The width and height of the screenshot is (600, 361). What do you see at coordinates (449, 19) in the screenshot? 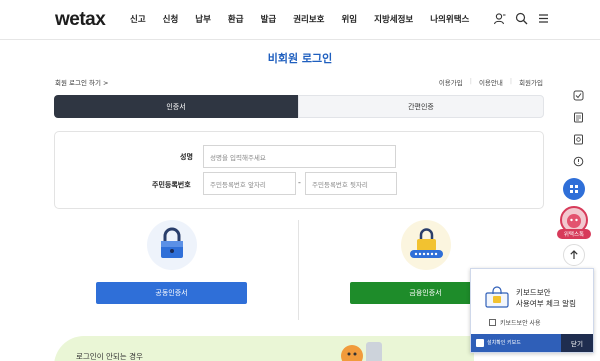
I see `nav-item-mywetax: 나의위택스` at bounding box center [449, 19].